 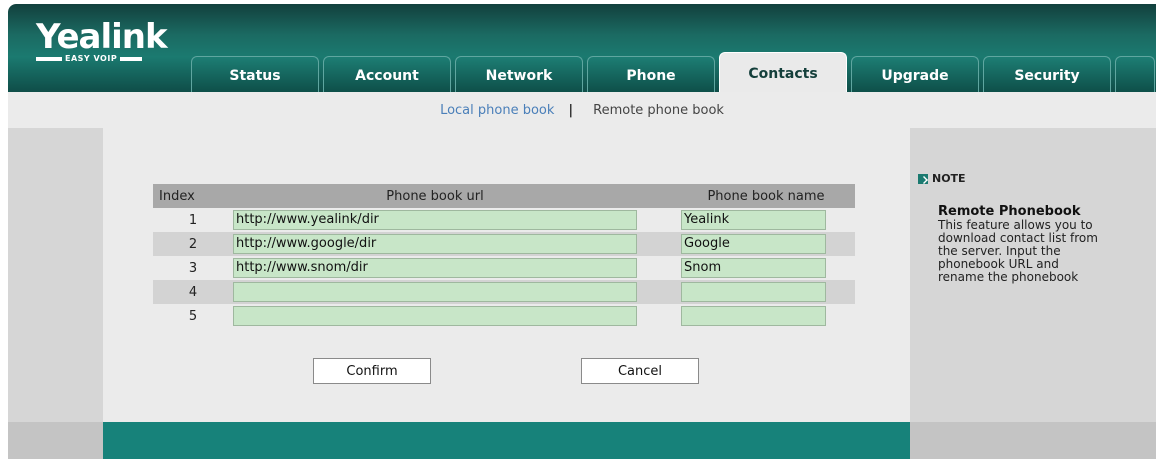 I want to click on tab-status: Status, so click(x=255, y=74).